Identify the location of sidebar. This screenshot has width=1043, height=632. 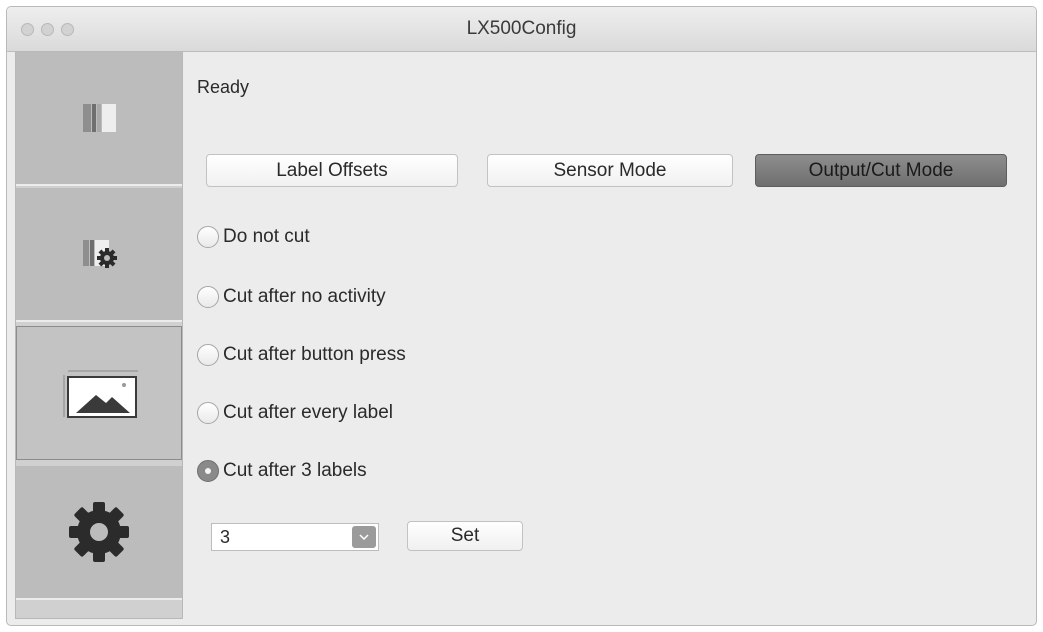
(99, 335).